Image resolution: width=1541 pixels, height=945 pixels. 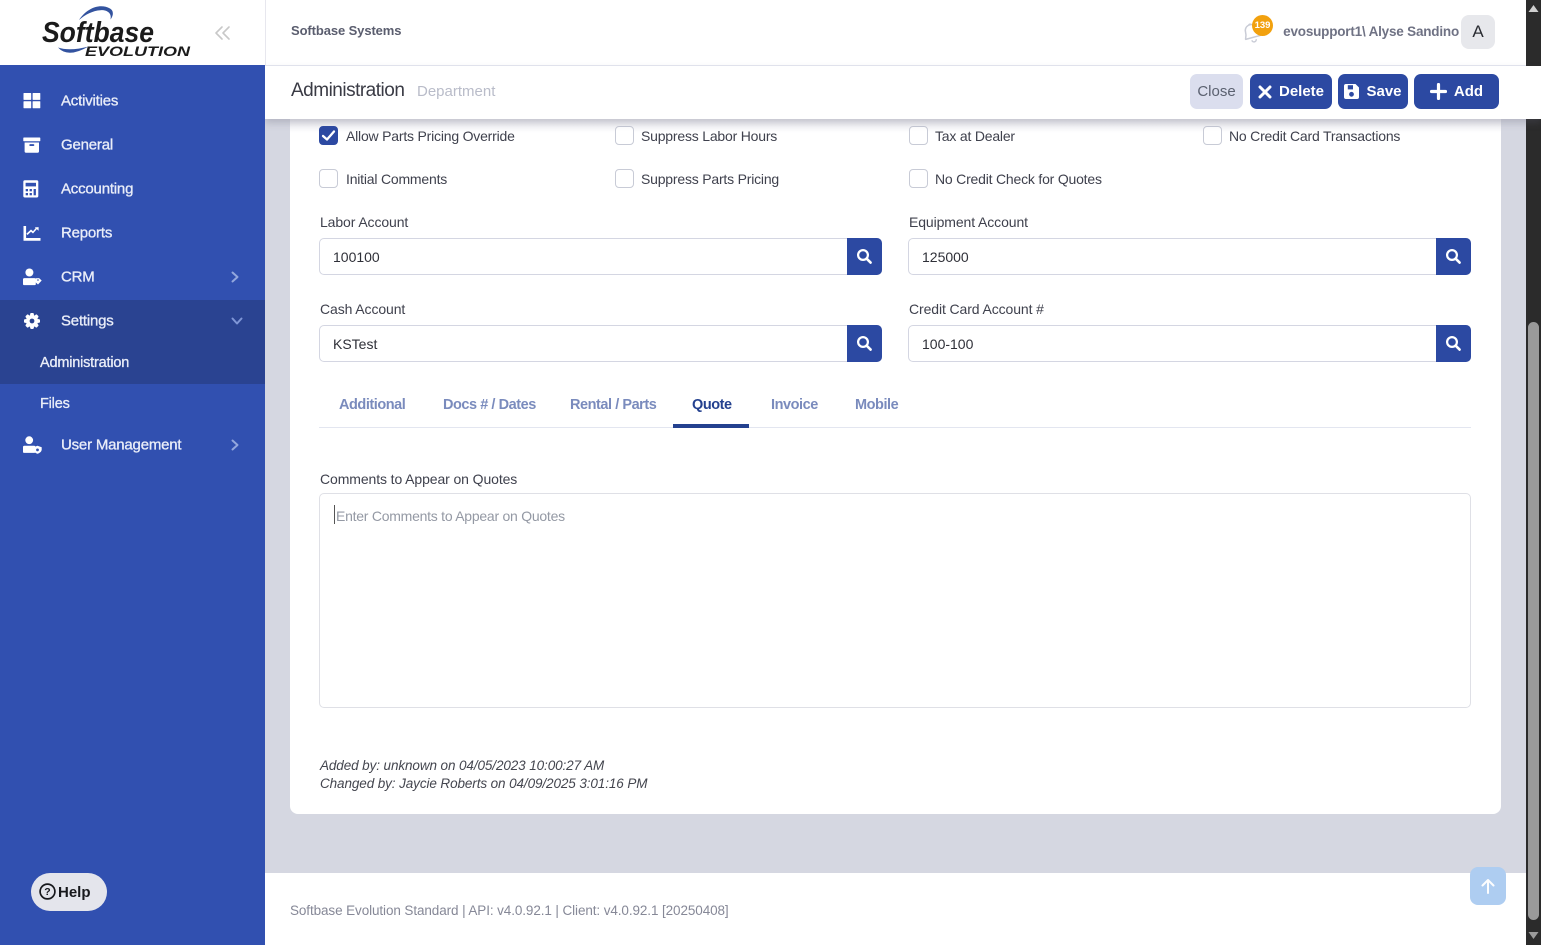 I want to click on svg-text: EVOLUTION, so click(x=138, y=51).